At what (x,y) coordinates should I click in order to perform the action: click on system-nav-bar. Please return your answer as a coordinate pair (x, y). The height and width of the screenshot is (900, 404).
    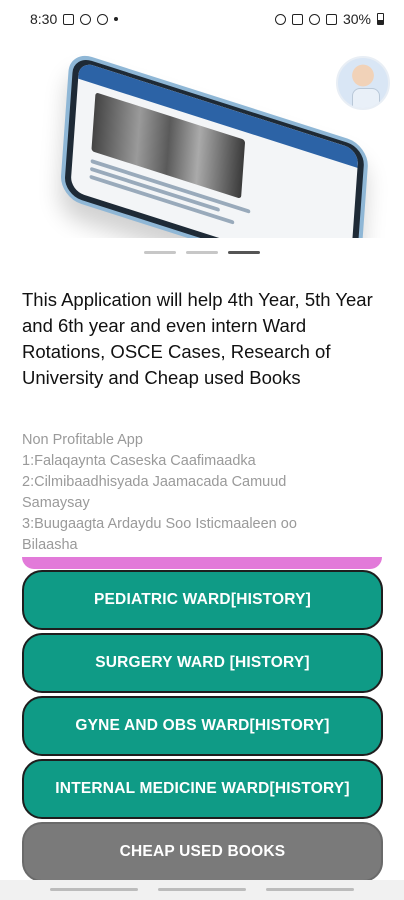
    Looking at the image, I should click on (202, 889).